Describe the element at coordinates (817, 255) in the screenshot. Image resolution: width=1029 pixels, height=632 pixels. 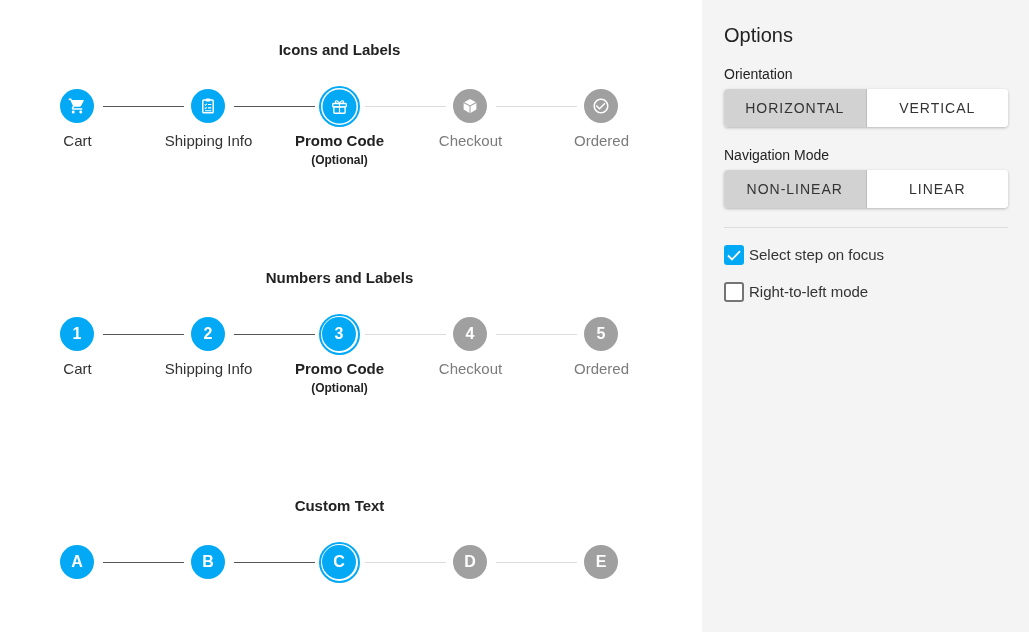
I see `checkbox-label: Select step on focus` at that location.